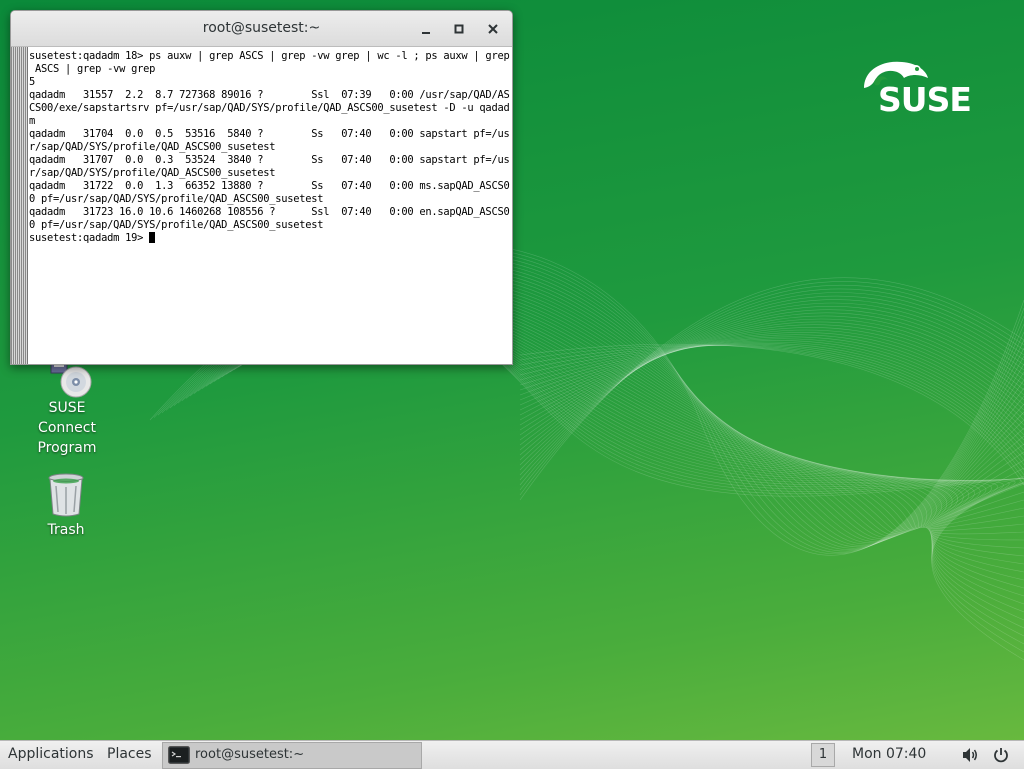 Image resolution: width=1024 pixels, height=769 pixels. I want to click on desktop-icon-label-line: Program, so click(67, 448).